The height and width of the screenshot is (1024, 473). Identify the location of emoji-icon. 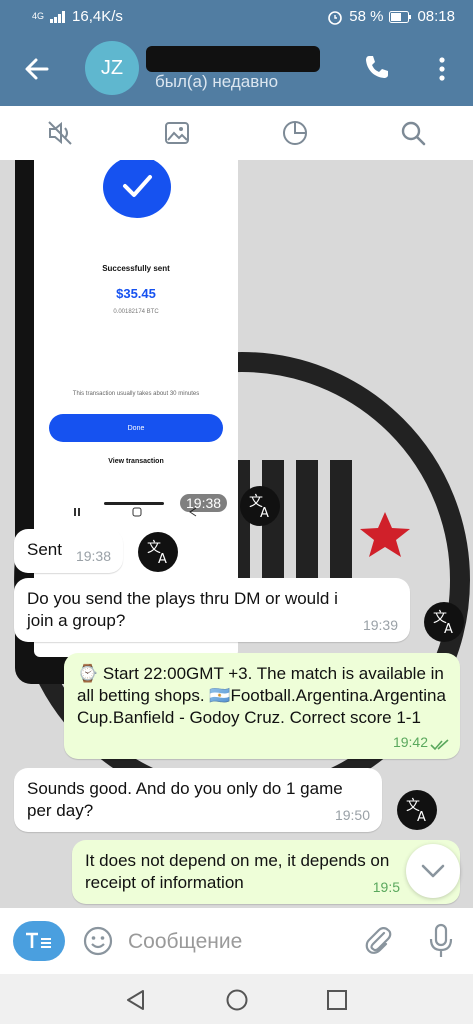
(98, 941).